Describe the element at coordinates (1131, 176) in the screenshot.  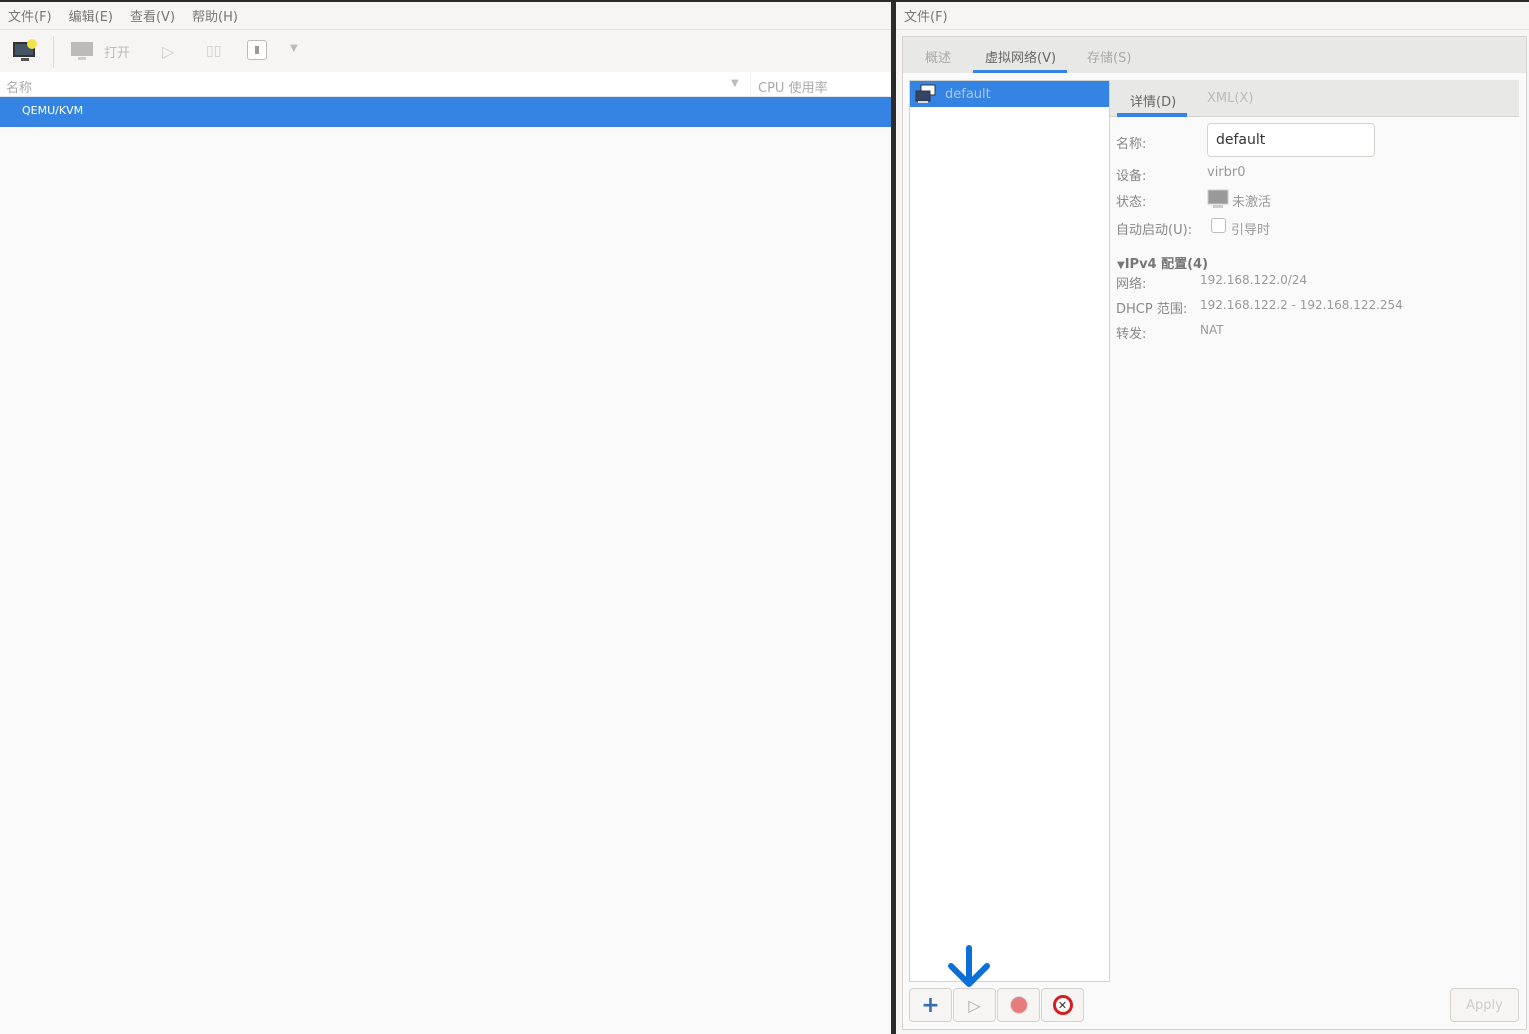
I see `device-label: 设备:` at that location.